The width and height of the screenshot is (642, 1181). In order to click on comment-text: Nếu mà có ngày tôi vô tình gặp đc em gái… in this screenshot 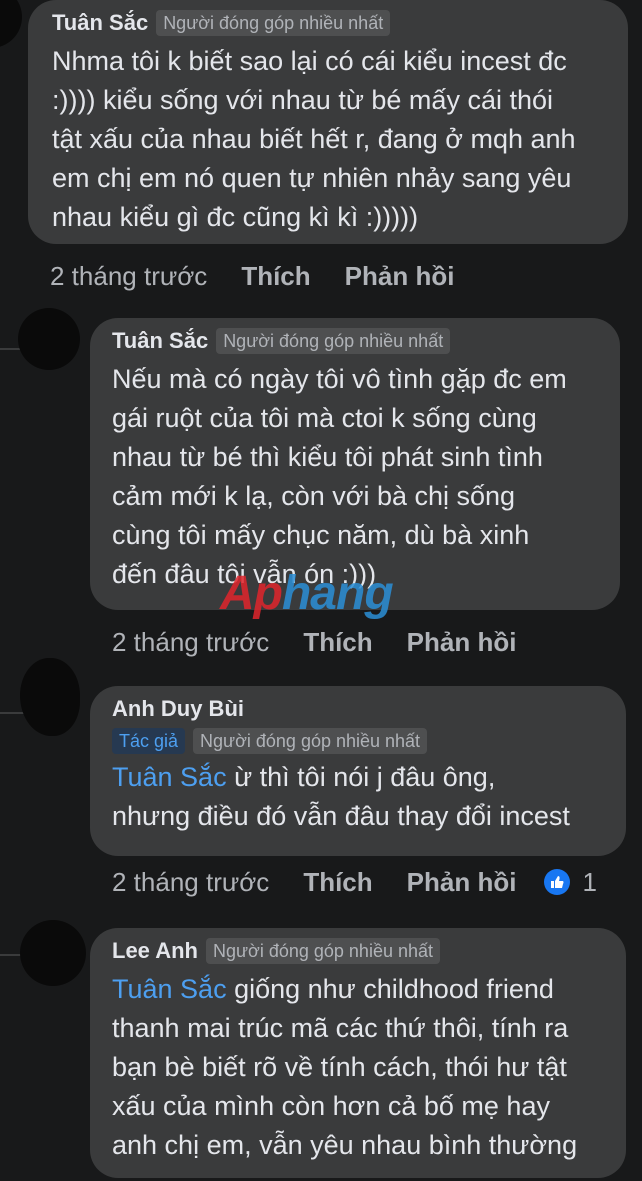, I will do `click(339, 476)`.